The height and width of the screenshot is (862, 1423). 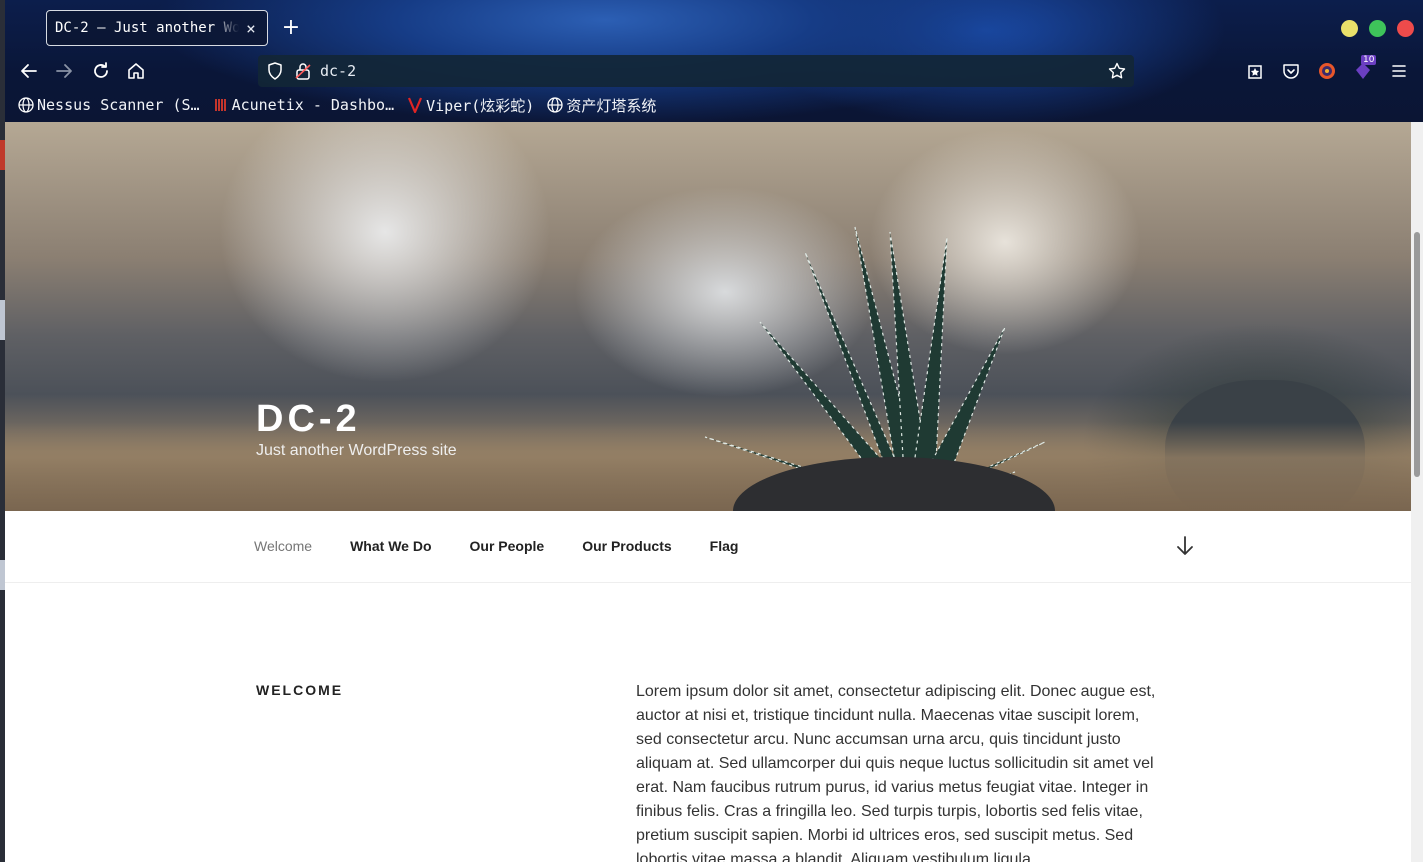 I want to click on page-title: WELCOME, so click(x=300, y=690).